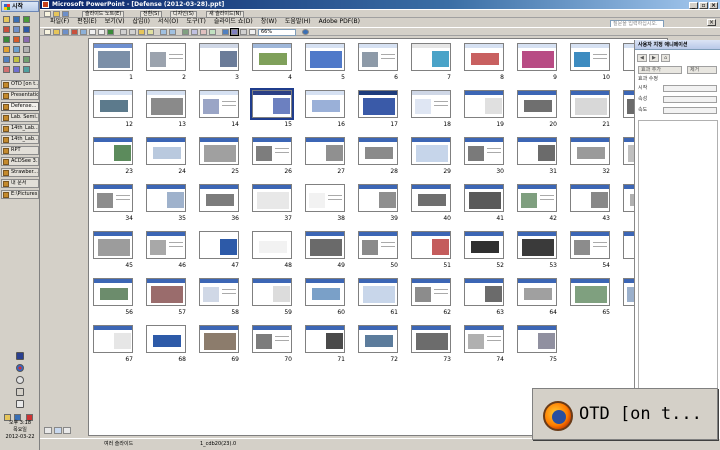 The height and width of the screenshot is (450, 720). What do you see at coordinates (56, 32) in the screenshot?
I see `open-doc-icon` at bounding box center [56, 32].